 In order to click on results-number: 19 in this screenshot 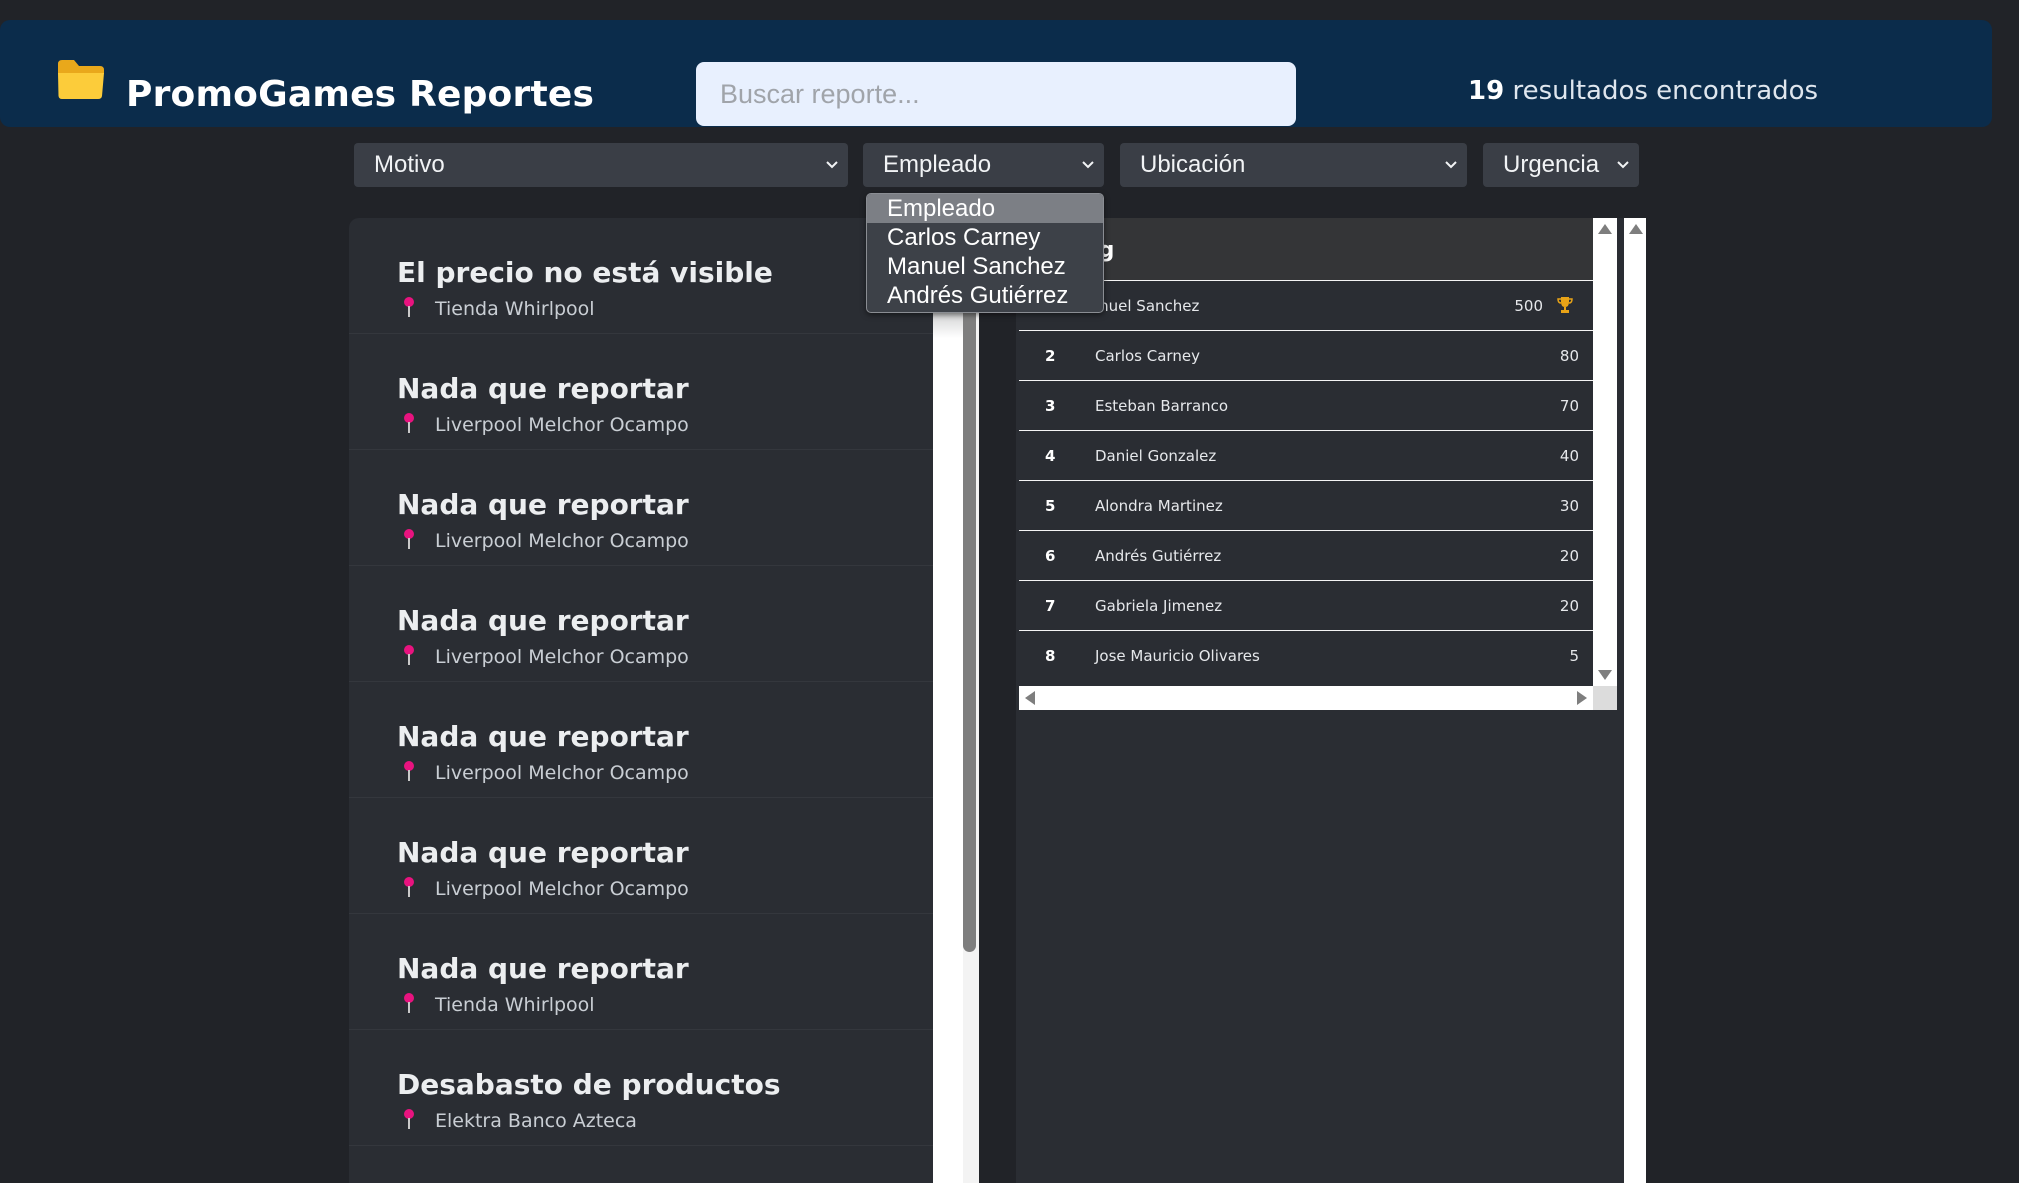, I will do `click(1486, 91)`.